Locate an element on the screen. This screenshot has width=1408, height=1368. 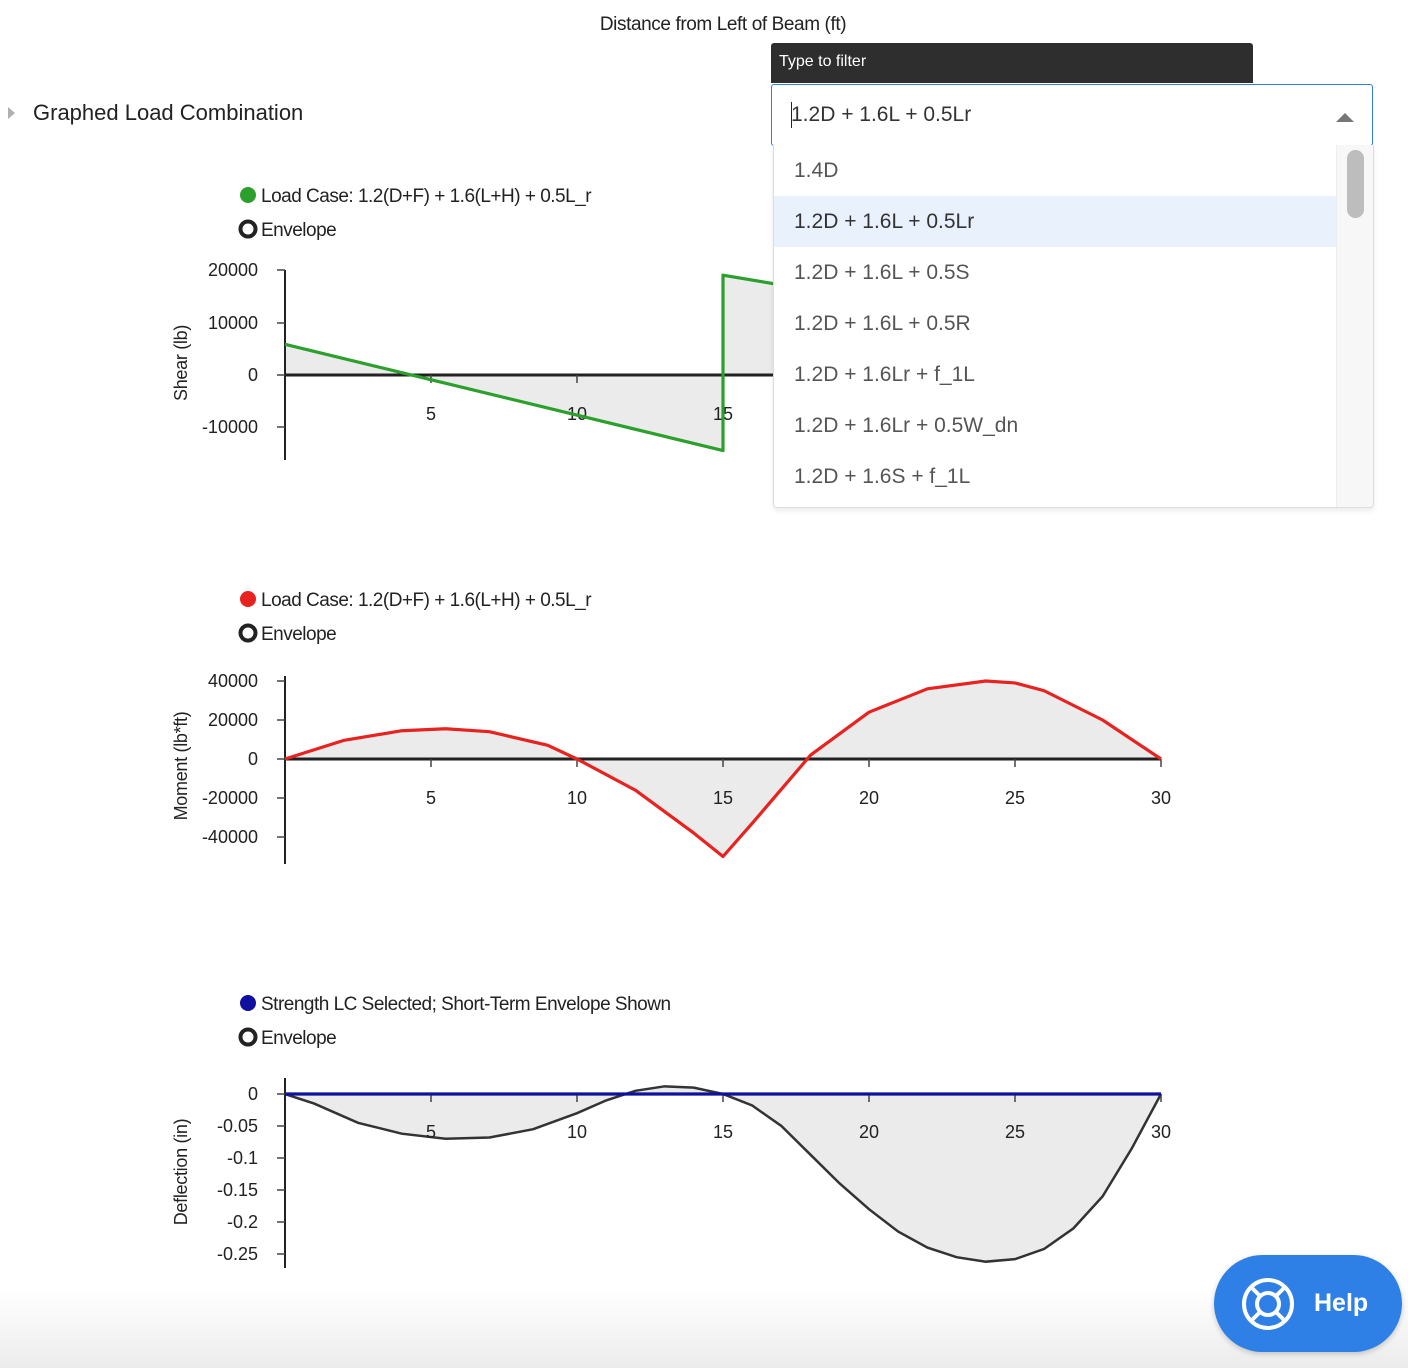
y-axis-title: Deflection (in) is located at coordinates (181, 1172).